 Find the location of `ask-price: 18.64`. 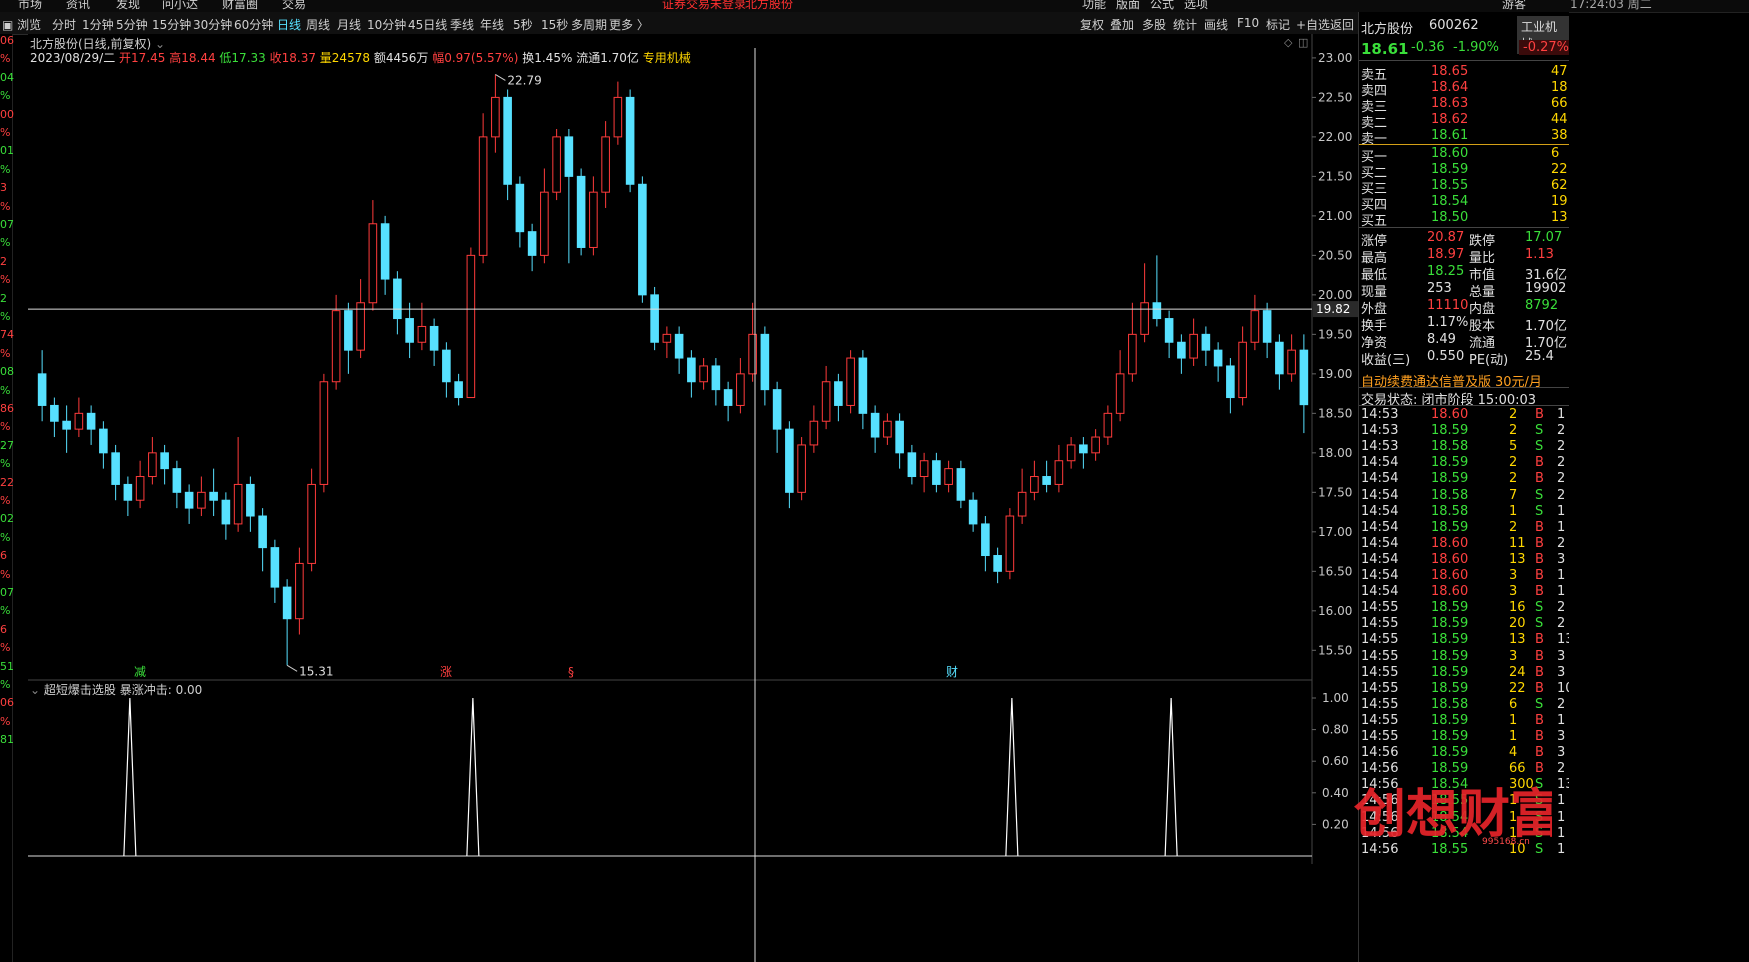

ask-price: 18.64 is located at coordinates (1449, 87).